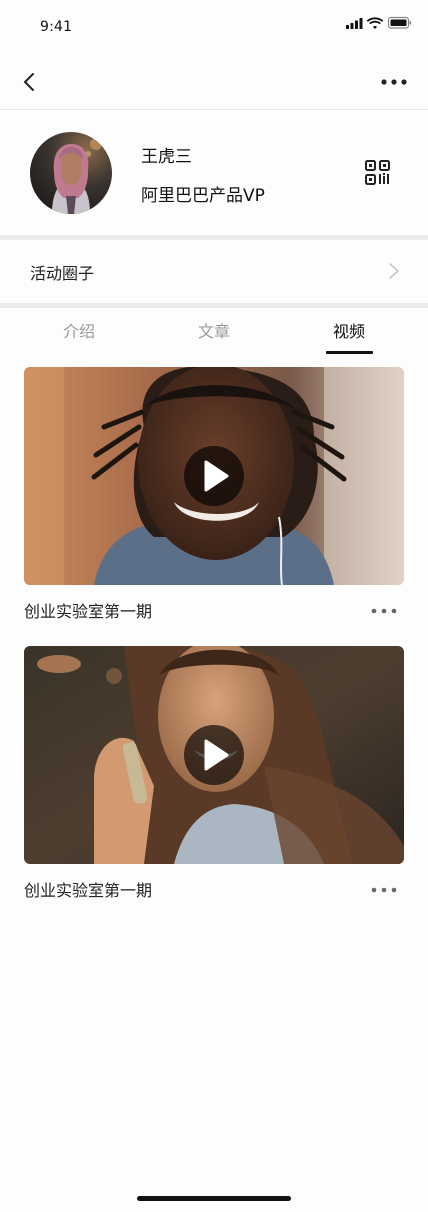  I want to click on battery-icon, so click(399, 22).